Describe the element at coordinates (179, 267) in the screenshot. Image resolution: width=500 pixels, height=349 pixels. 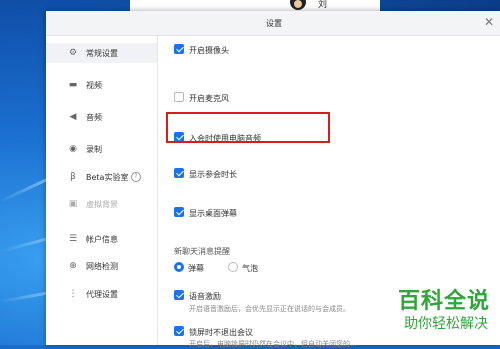
I see `radio-selected` at that location.